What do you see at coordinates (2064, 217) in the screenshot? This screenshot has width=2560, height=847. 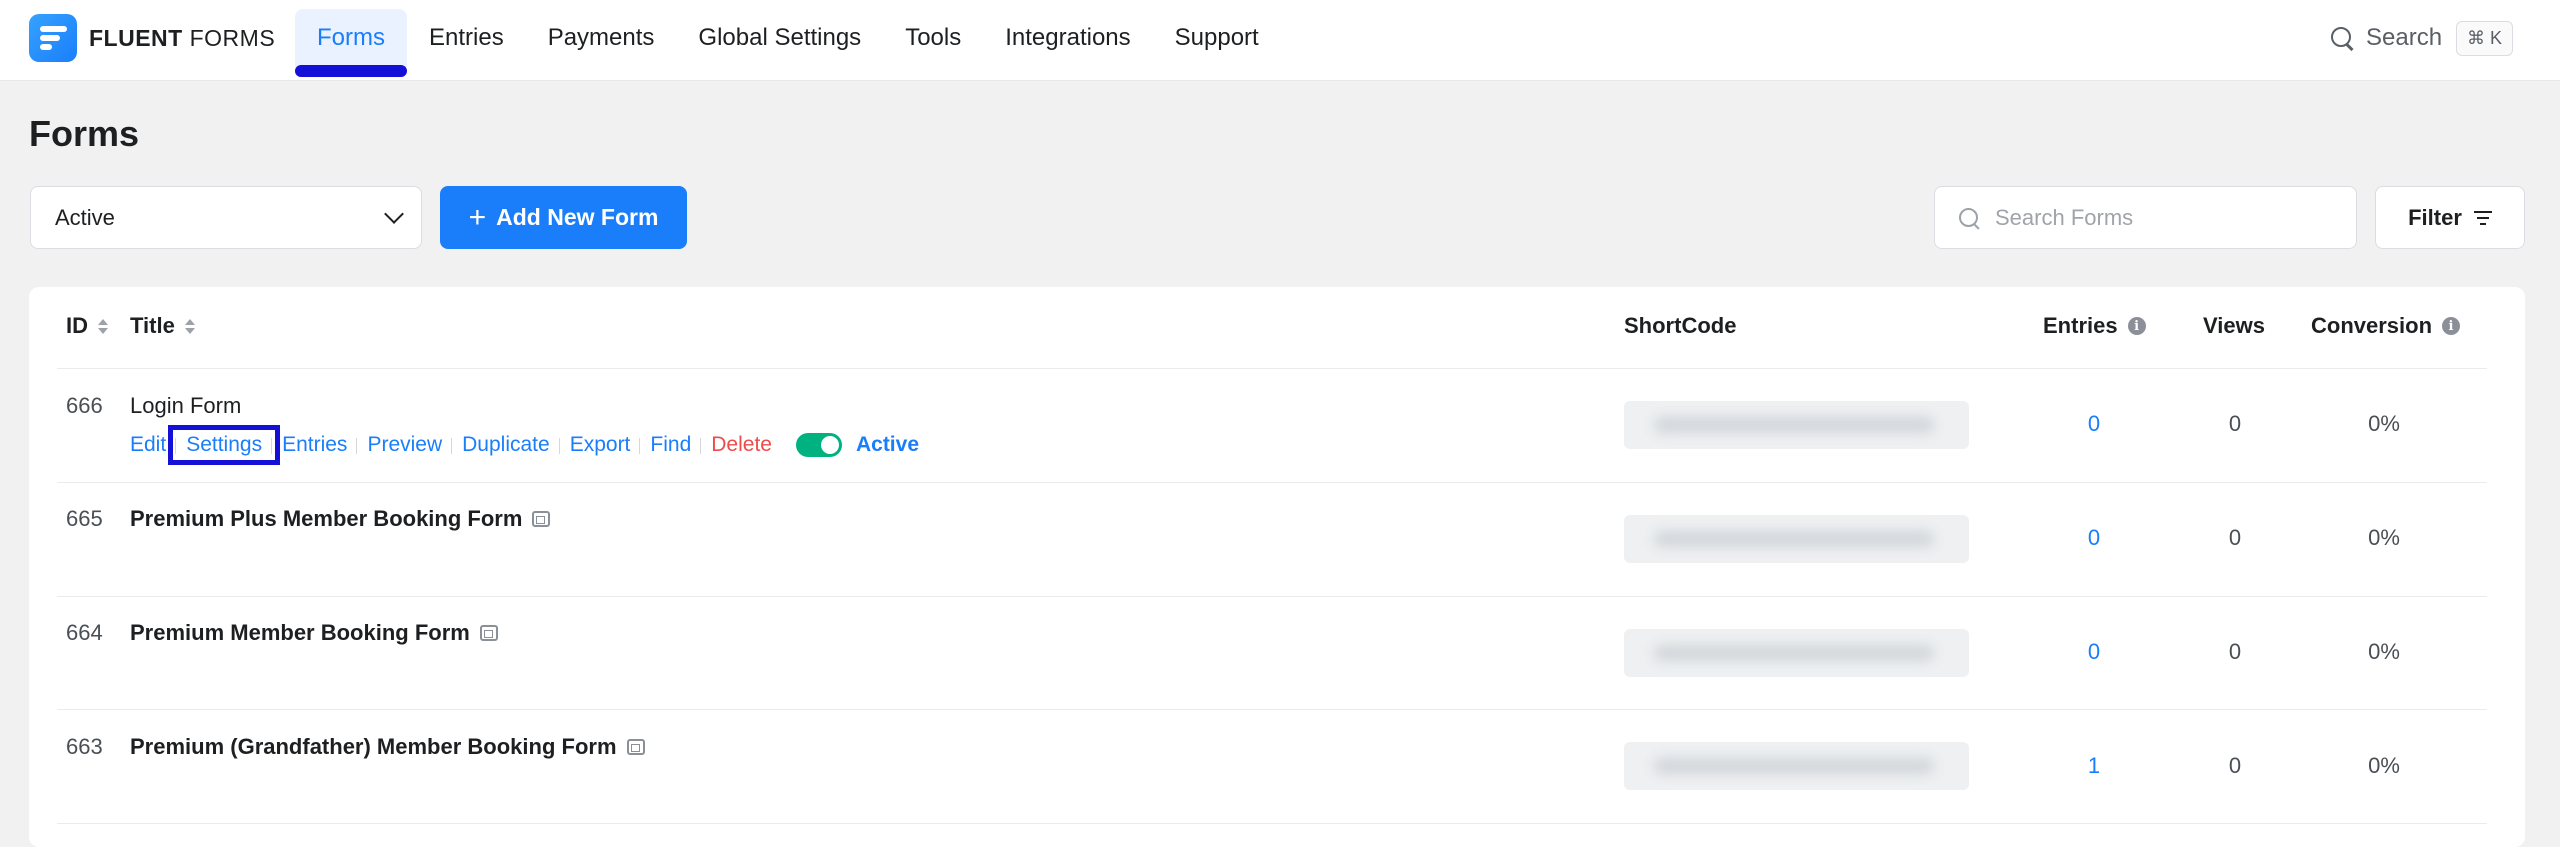 I see `search-forms-placeholder: Search Forms` at bounding box center [2064, 217].